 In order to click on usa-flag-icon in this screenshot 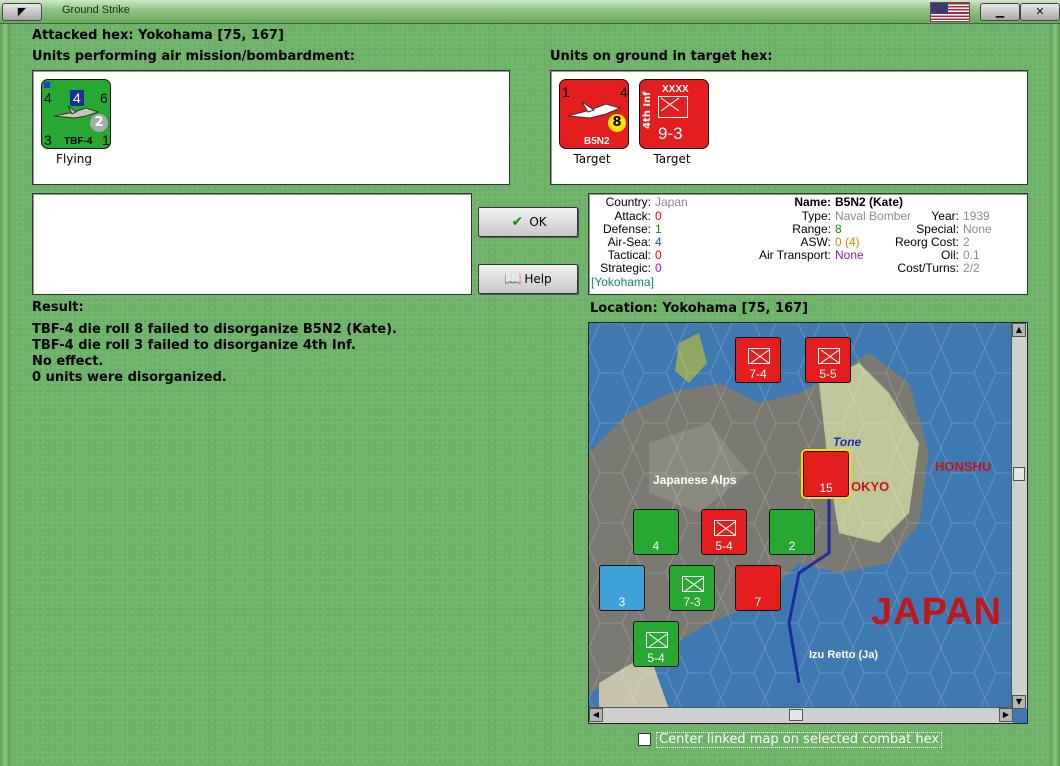, I will do `click(950, 12)`.